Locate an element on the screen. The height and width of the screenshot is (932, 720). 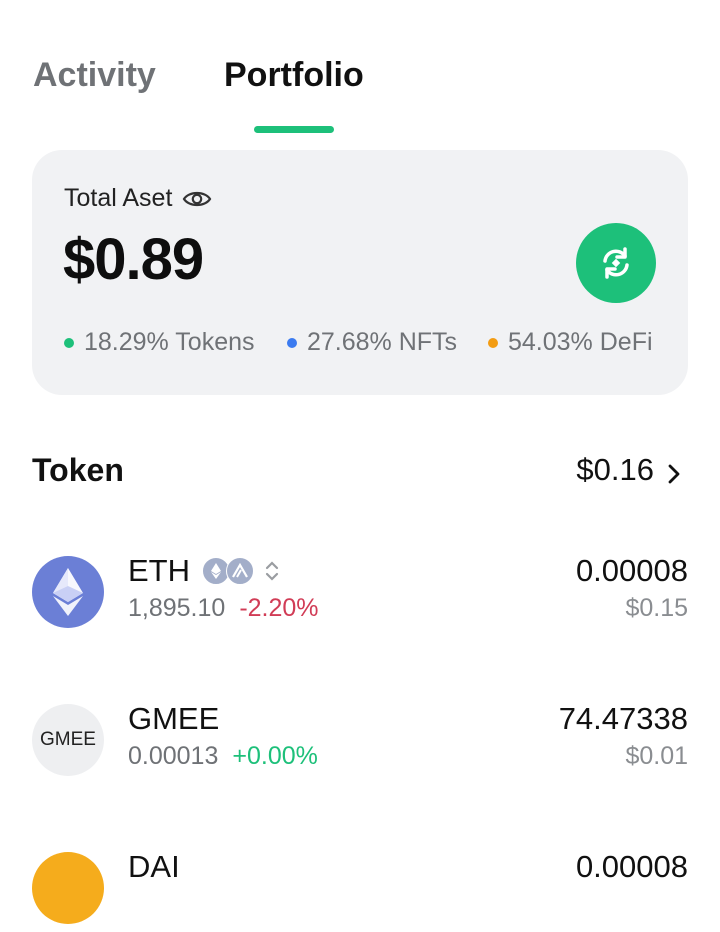
breakdown-nfts: 27.68% NFTs is located at coordinates (372, 342).